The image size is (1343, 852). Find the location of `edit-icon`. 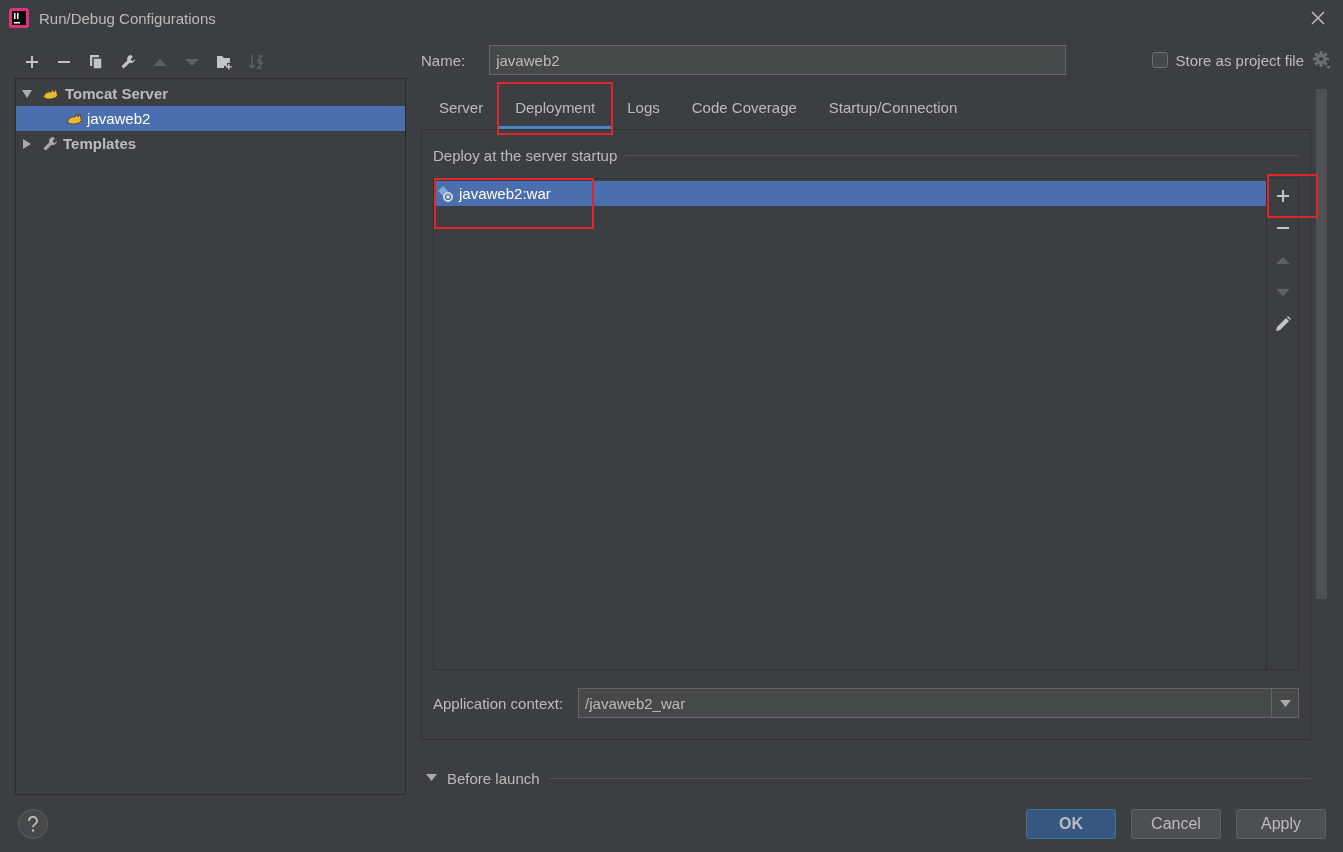

edit-icon is located at coordinates (1282, 324).